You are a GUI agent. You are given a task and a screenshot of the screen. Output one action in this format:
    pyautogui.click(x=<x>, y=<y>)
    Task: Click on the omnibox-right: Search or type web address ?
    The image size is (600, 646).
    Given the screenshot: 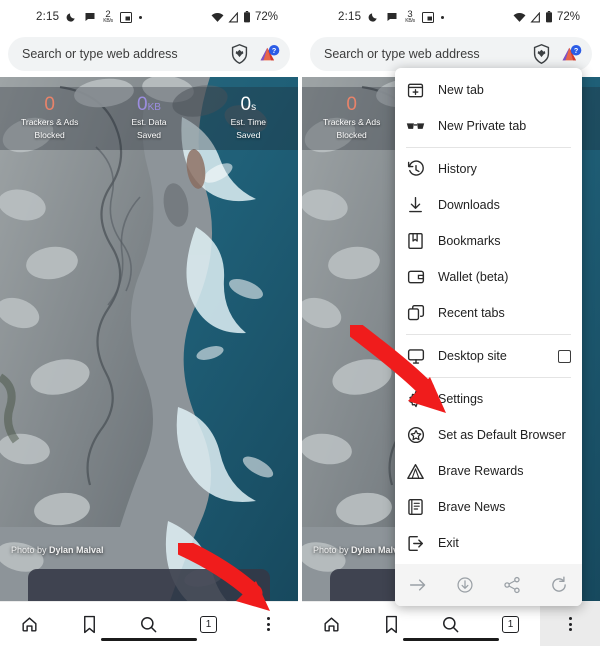 What is the action you would take?
    pyautogui.click(x=451, y=54)
    